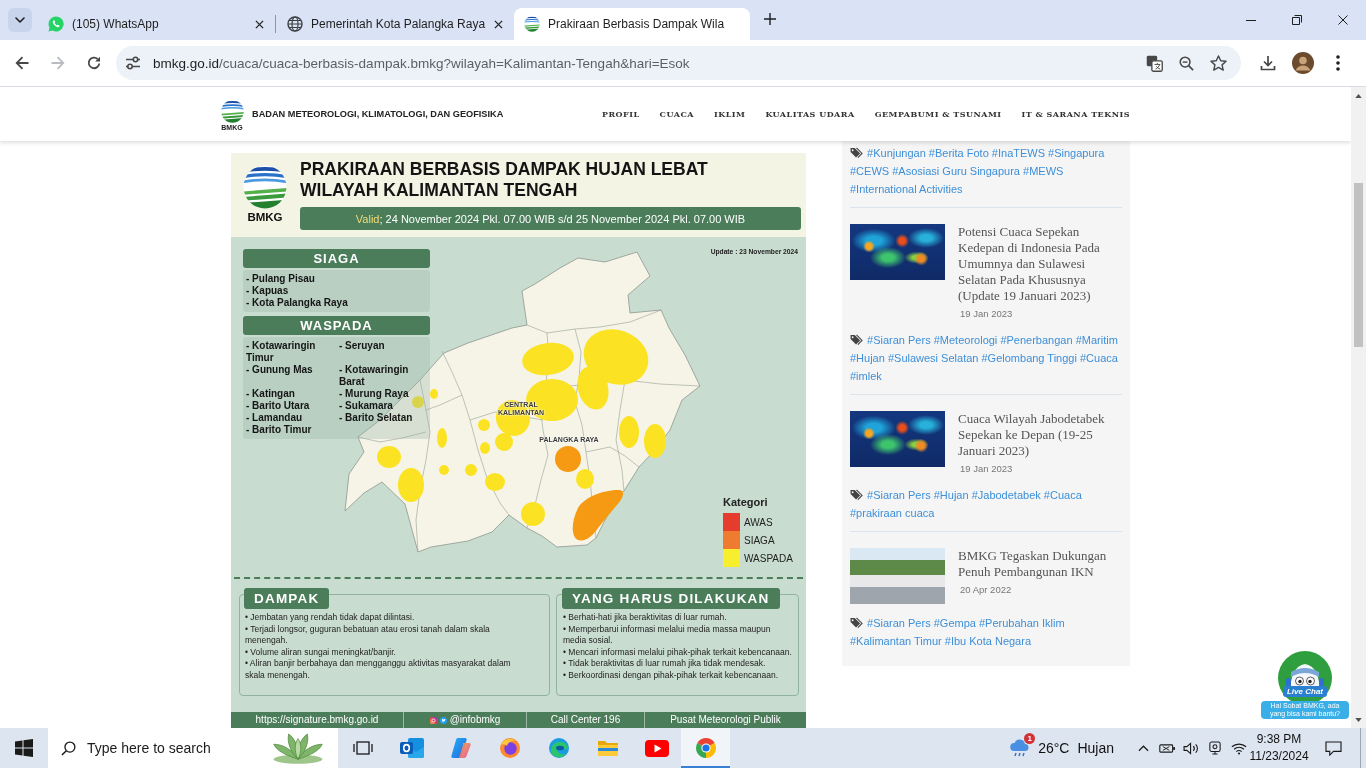 Image resolution: width=1366 pixels, height=768 pixels. What do you see at coordinates (1358, 265) in the screenshot?
I see `scrollbar-thumb` at bounding box center [1358, 265].